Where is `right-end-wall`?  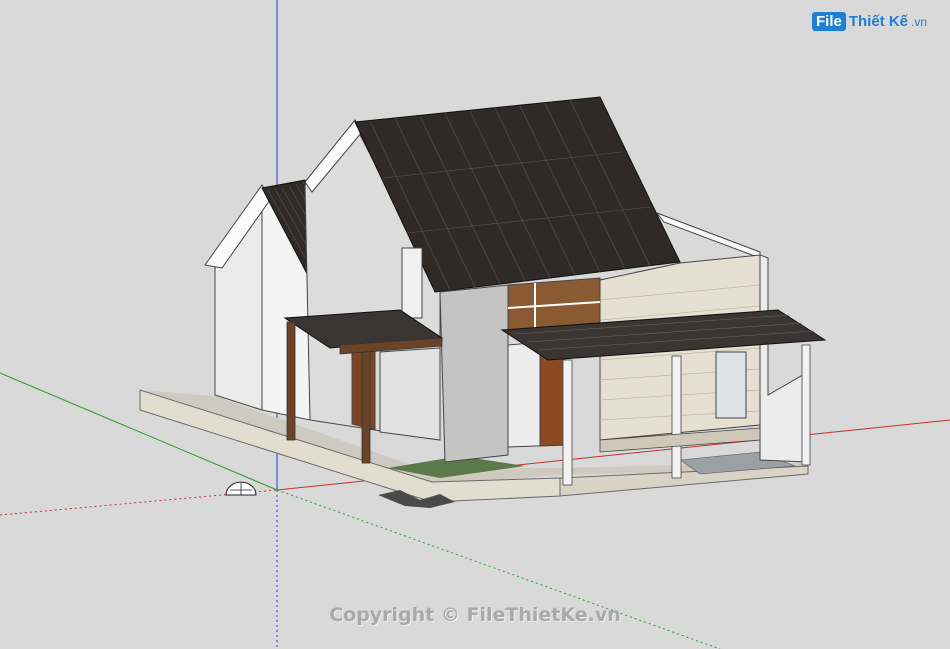
right-end-wall is located at coordinates (784, 358).